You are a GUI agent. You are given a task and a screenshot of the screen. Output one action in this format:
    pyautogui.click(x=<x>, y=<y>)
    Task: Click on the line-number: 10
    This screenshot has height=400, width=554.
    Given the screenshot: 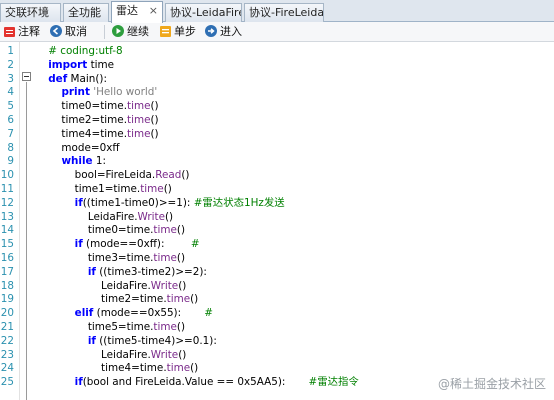 What is the action you would take?
    pyautogui.click(x=7, y=175)
    